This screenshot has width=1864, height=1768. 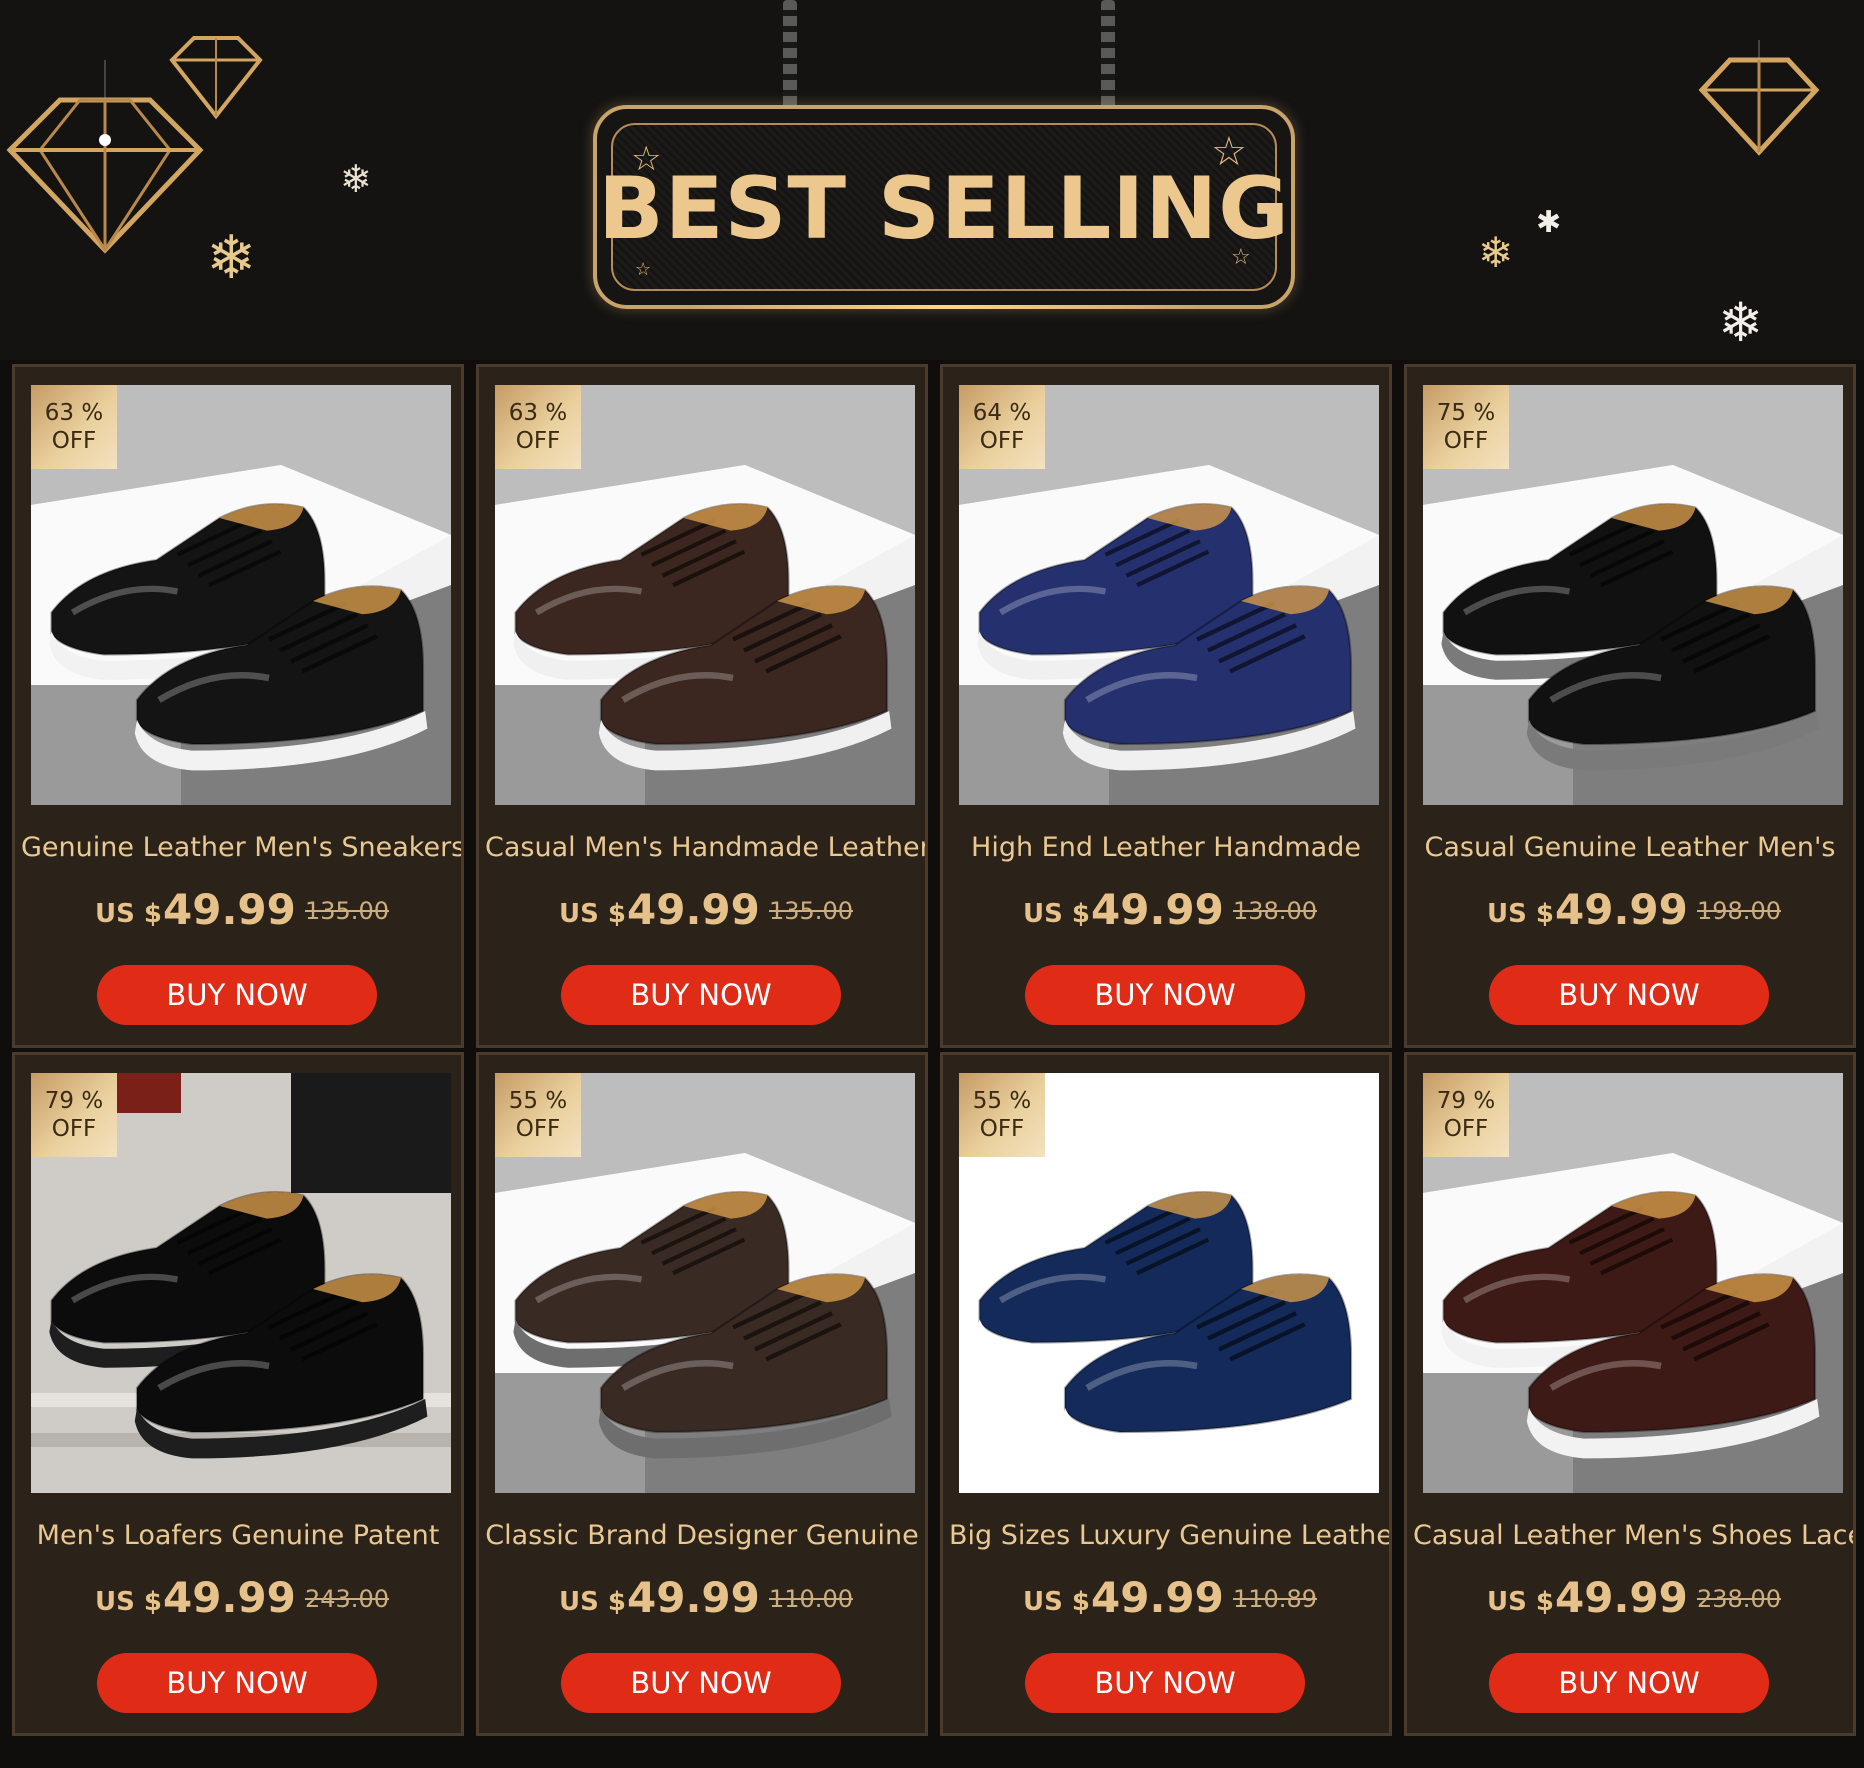 I want to click on price-row: US $ 49.99 110.89, so click(x=1166, y=1598).